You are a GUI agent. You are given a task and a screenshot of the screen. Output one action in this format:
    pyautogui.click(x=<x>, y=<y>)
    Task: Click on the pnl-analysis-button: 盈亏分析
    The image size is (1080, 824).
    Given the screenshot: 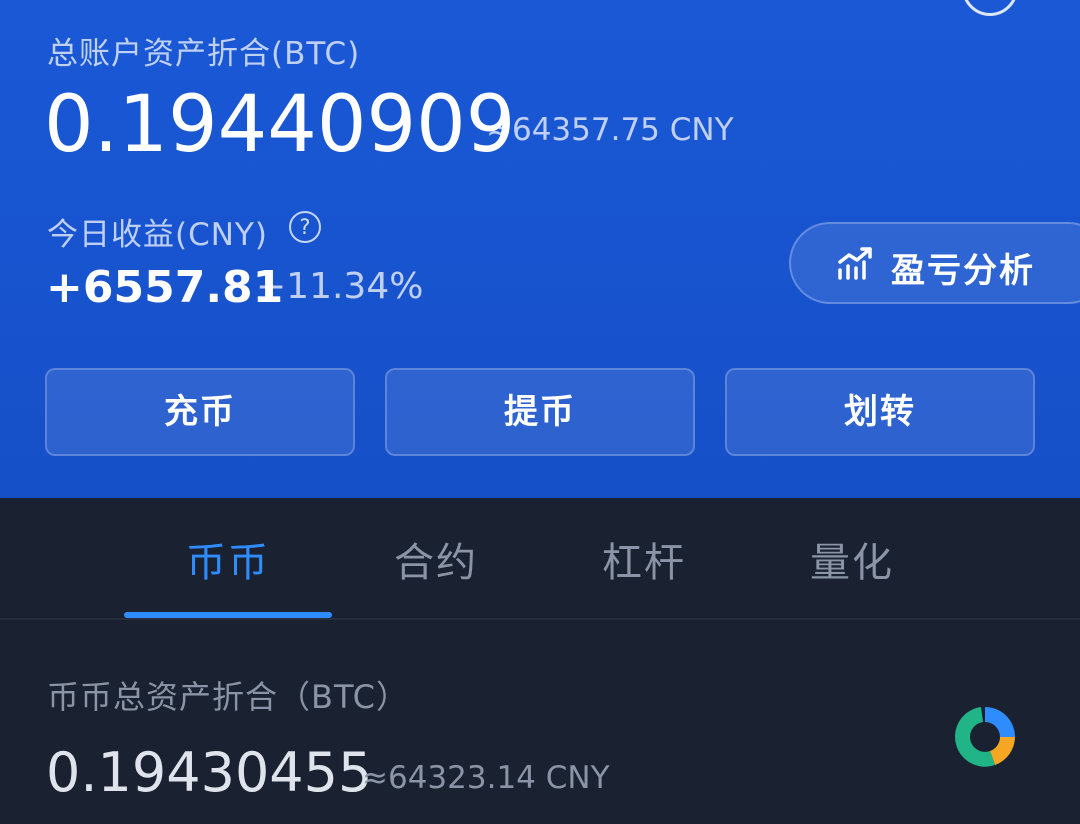 What is the action you would take?
    pyautogui.click(x=934, y=263)
    